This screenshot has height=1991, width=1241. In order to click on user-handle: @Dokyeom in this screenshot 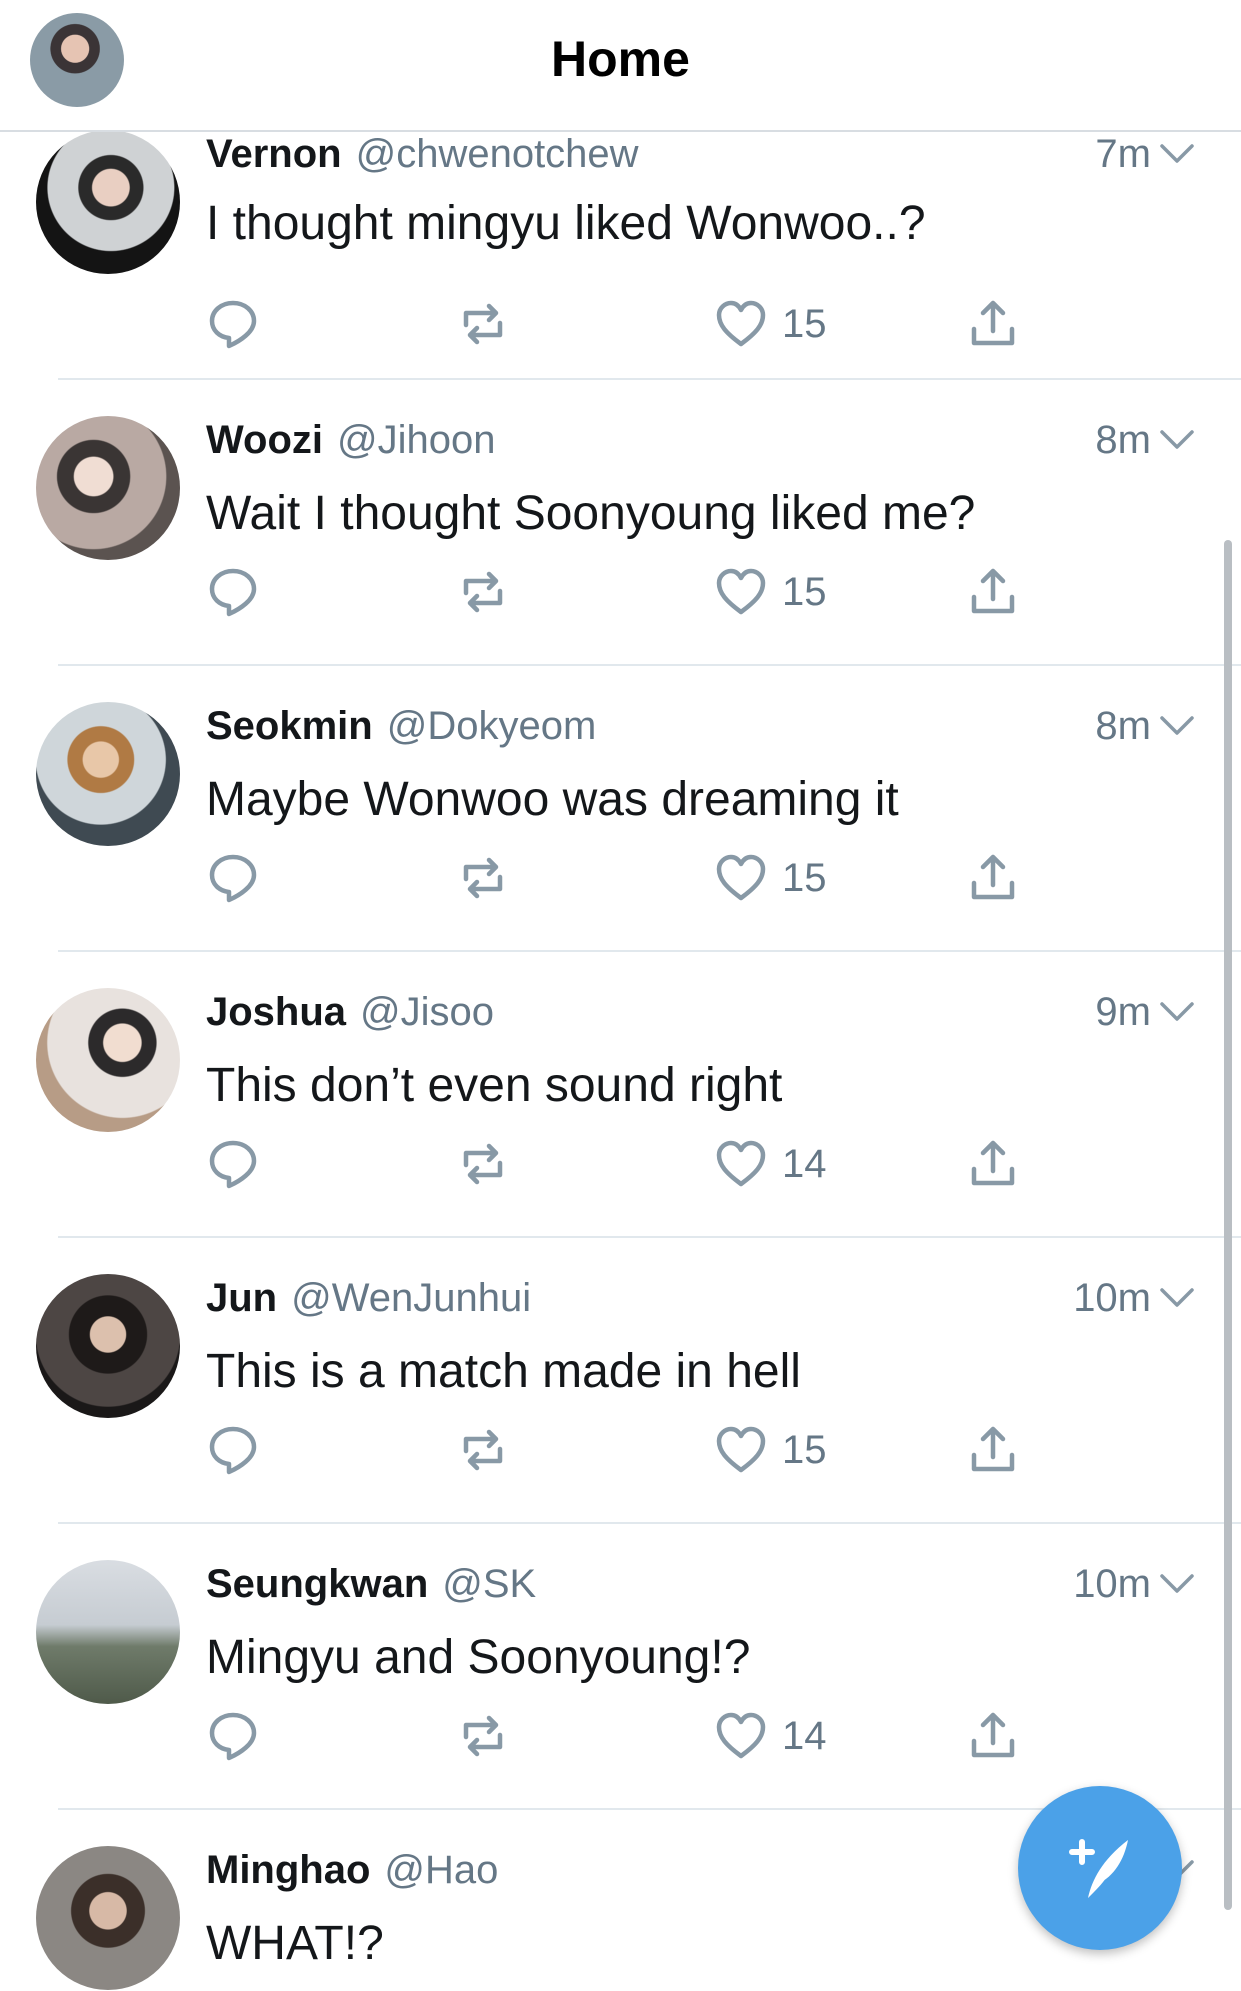, I will do `click(491, 726)`.